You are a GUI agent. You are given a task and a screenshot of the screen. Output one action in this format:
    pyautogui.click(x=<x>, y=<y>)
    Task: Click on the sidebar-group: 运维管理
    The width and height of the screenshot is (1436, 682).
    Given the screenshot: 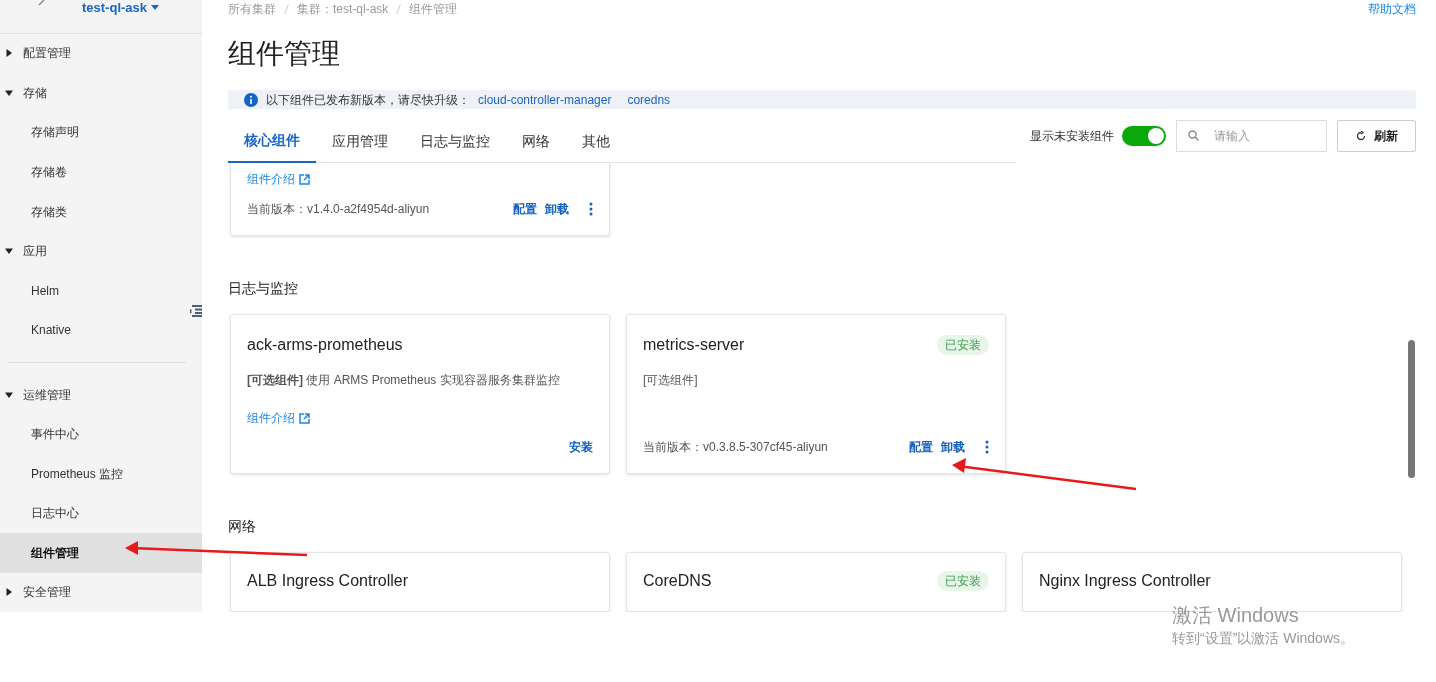 What is the action you would take?
    pyautogui.click(x=101, y=394)
    